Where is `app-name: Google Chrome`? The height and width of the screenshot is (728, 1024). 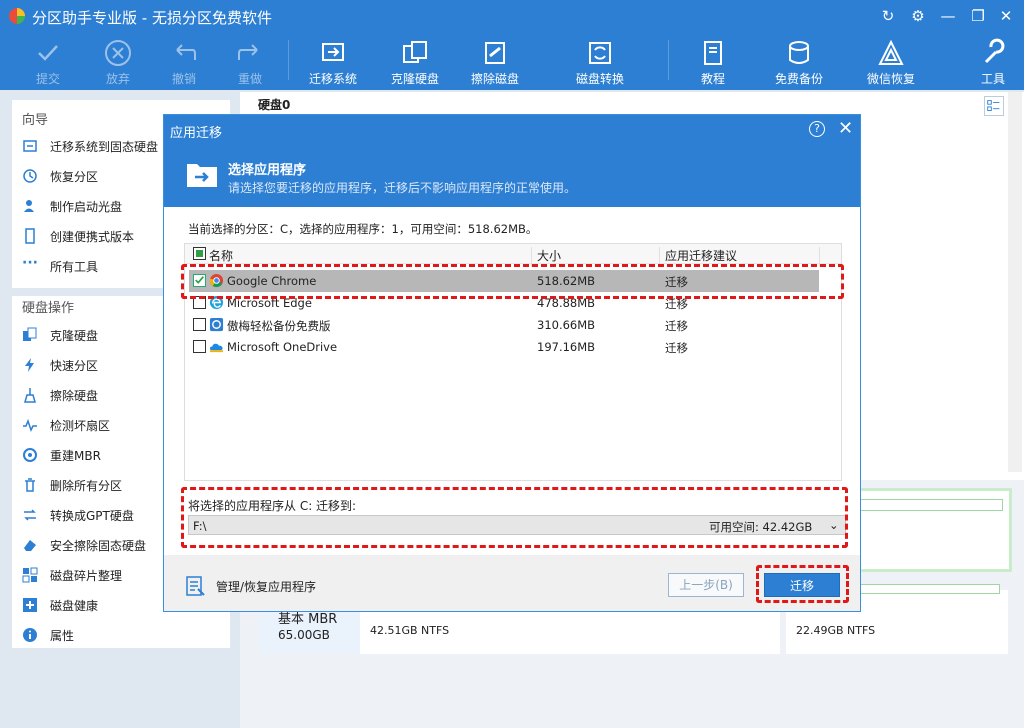 app-name: Google Chrome is located at coordinates (272, 281).